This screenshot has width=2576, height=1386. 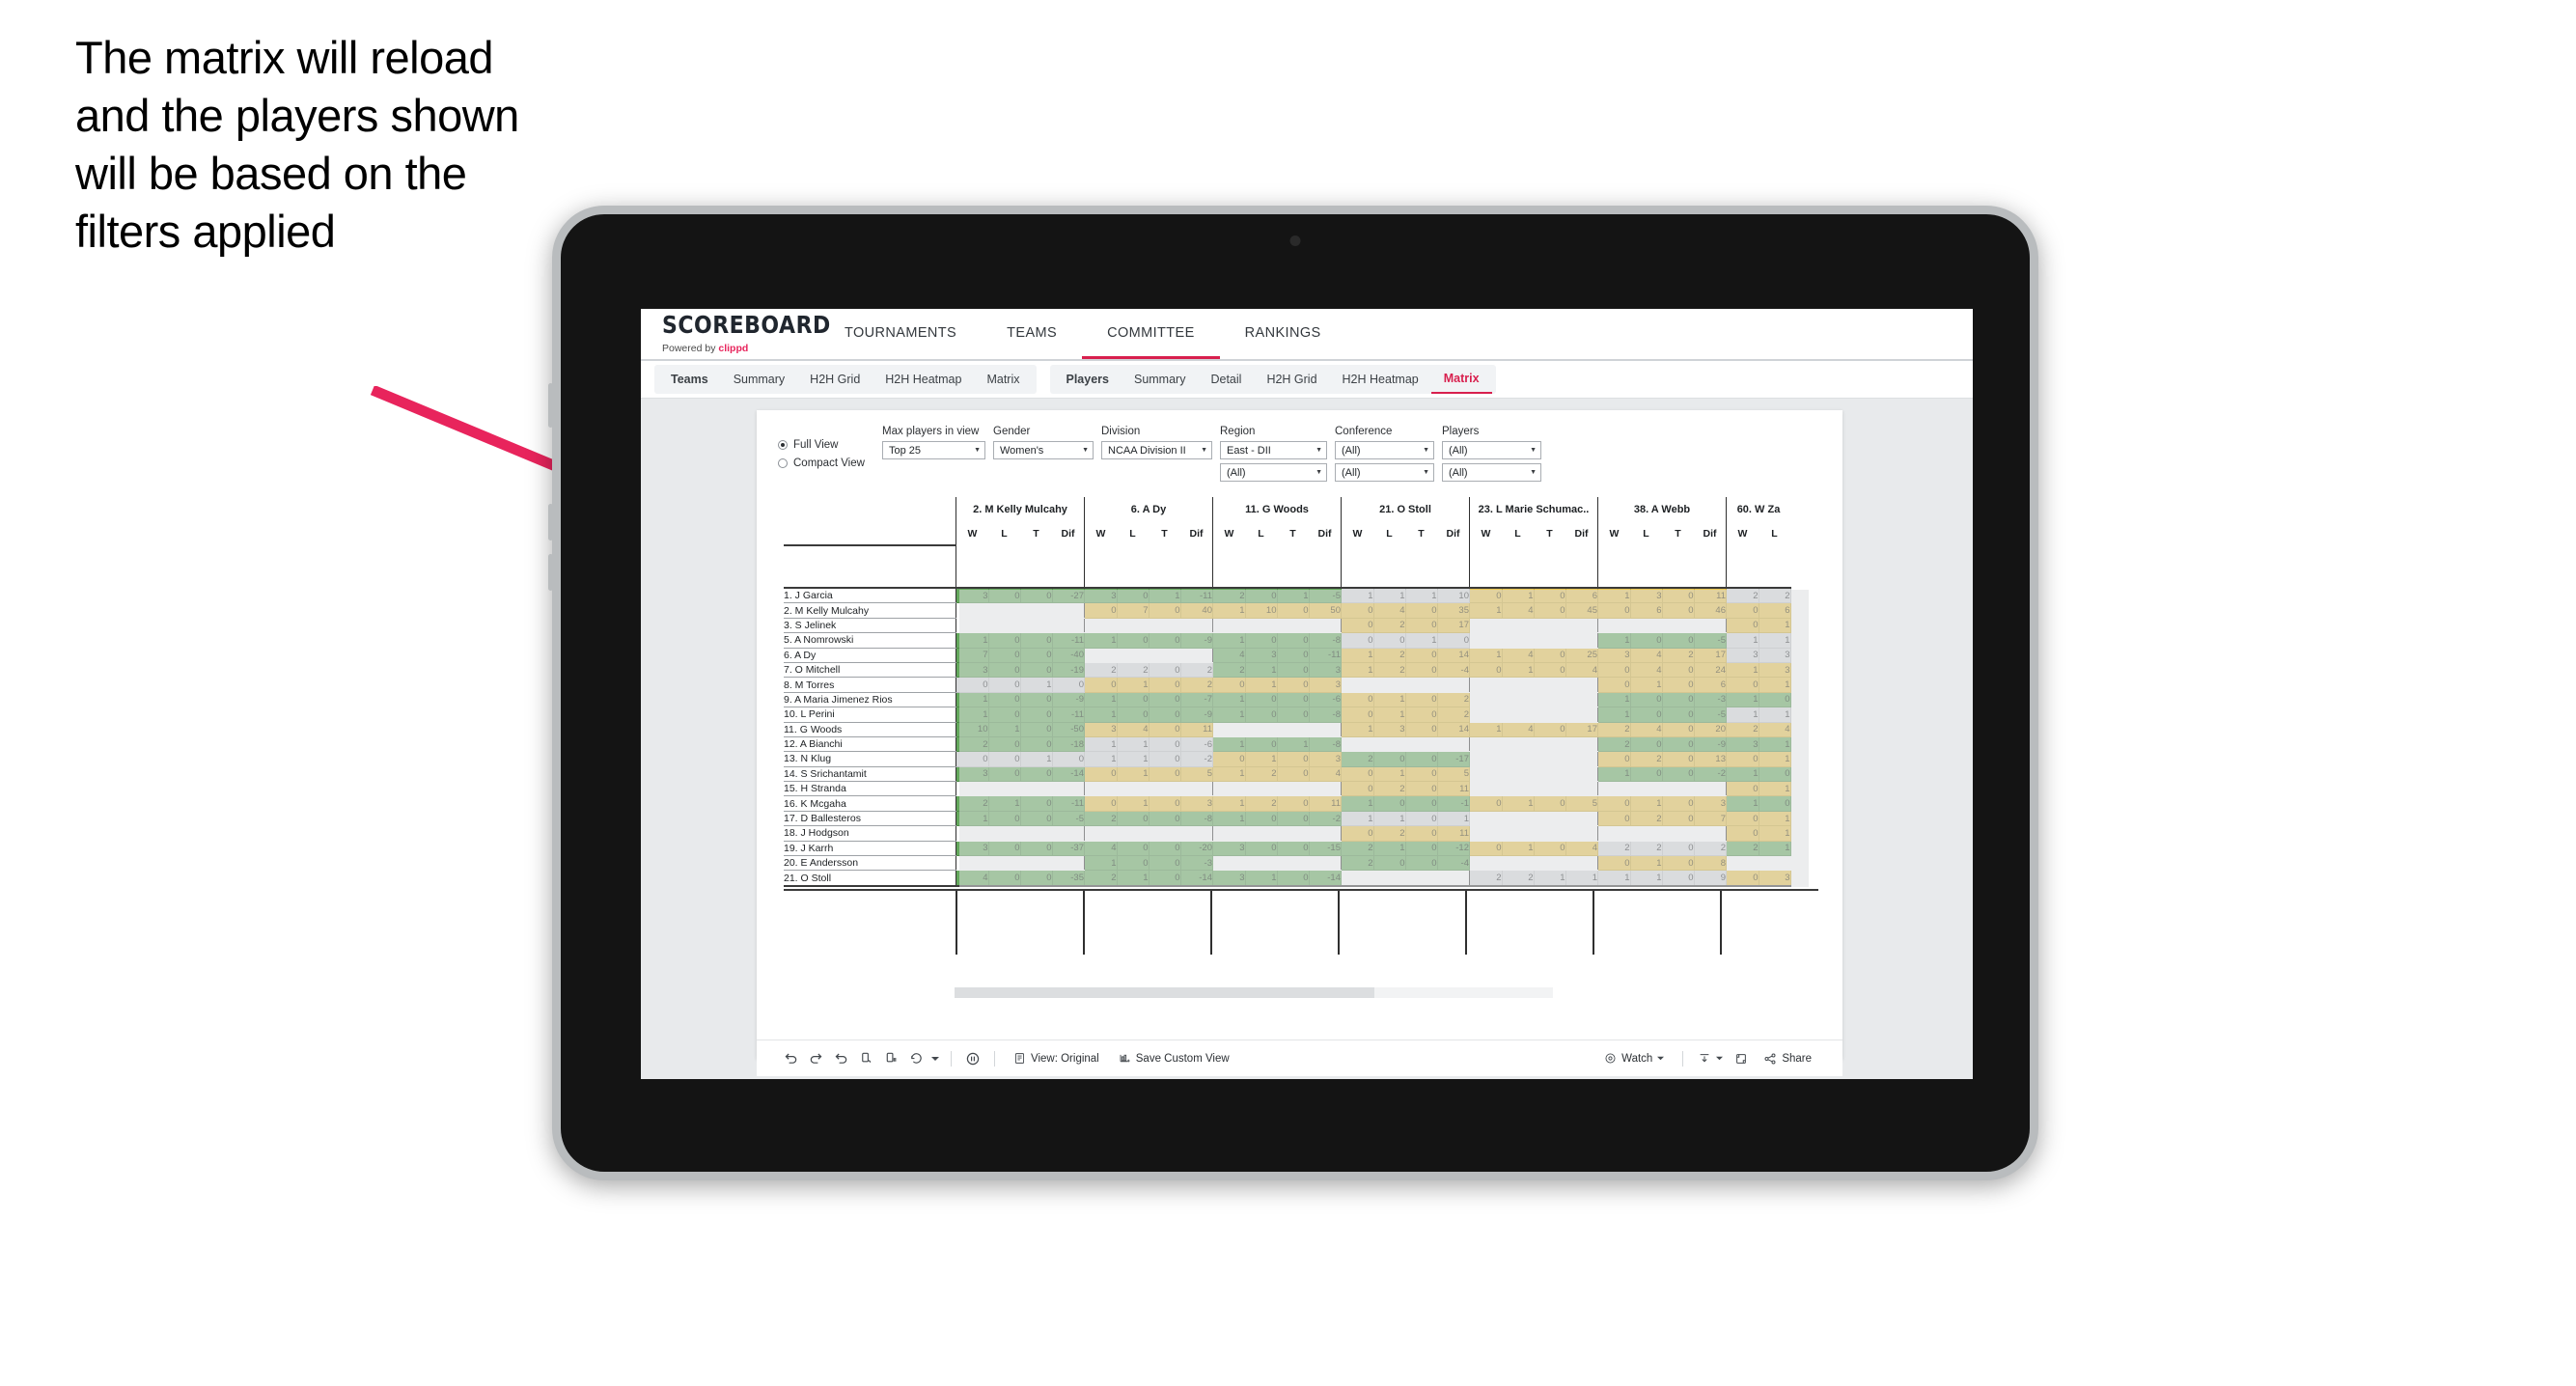 What do you see at coordinates (972, 729) in the screenshot?
I see `matrix-cell: 10` at bounding box center [972, 729].